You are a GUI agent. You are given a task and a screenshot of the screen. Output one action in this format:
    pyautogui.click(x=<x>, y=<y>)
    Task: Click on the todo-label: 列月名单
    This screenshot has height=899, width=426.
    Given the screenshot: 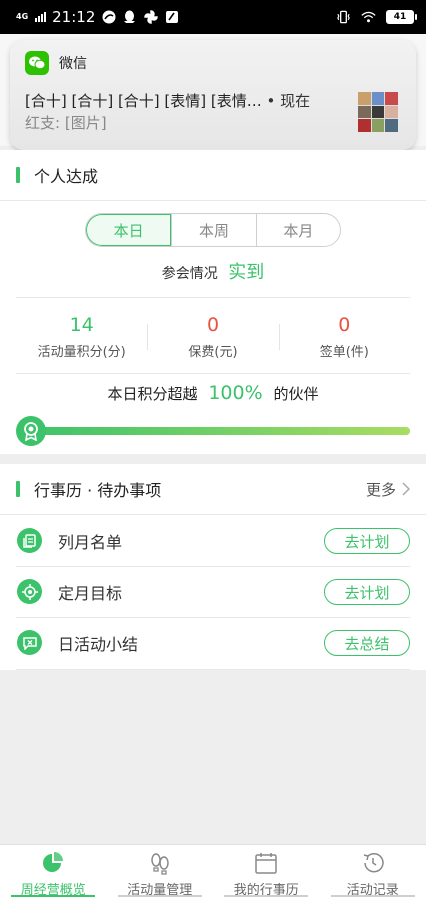 What is the action you would take?
    pyautogui.click(x=90, y=542)
    